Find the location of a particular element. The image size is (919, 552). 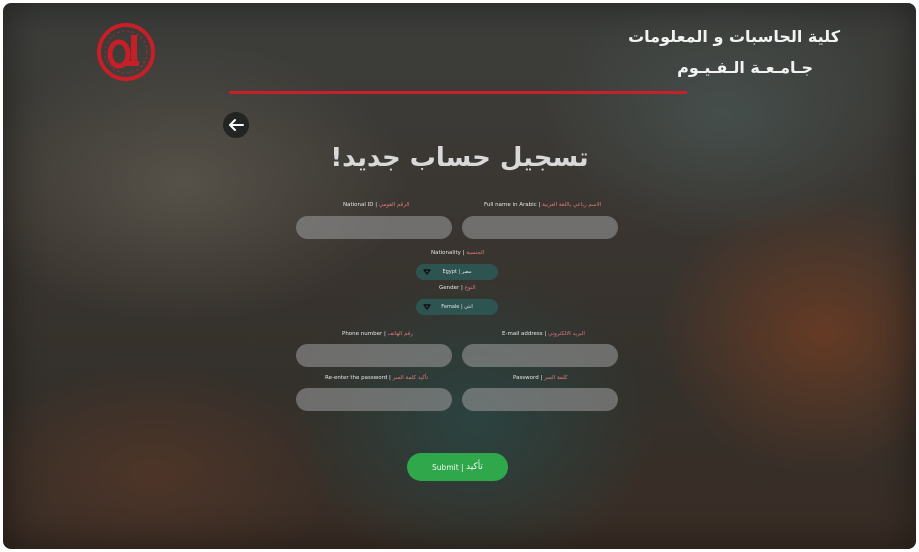

university-name: جـامـعـة الـفـيـوم is located at coordinates (745, 67).